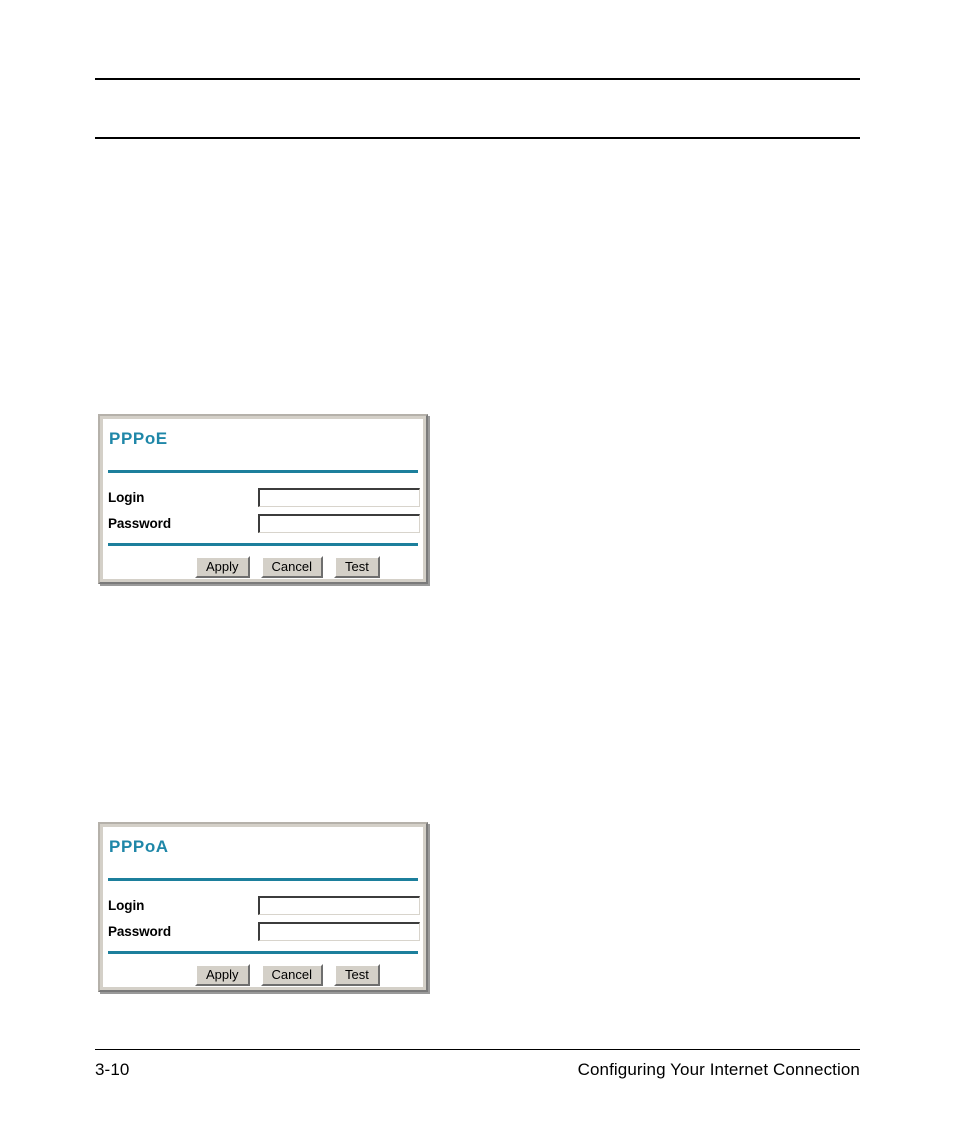 The height and width of the screenshot is (1145, 954). I want to click on pppoa-divider-top, so click(263, 879).